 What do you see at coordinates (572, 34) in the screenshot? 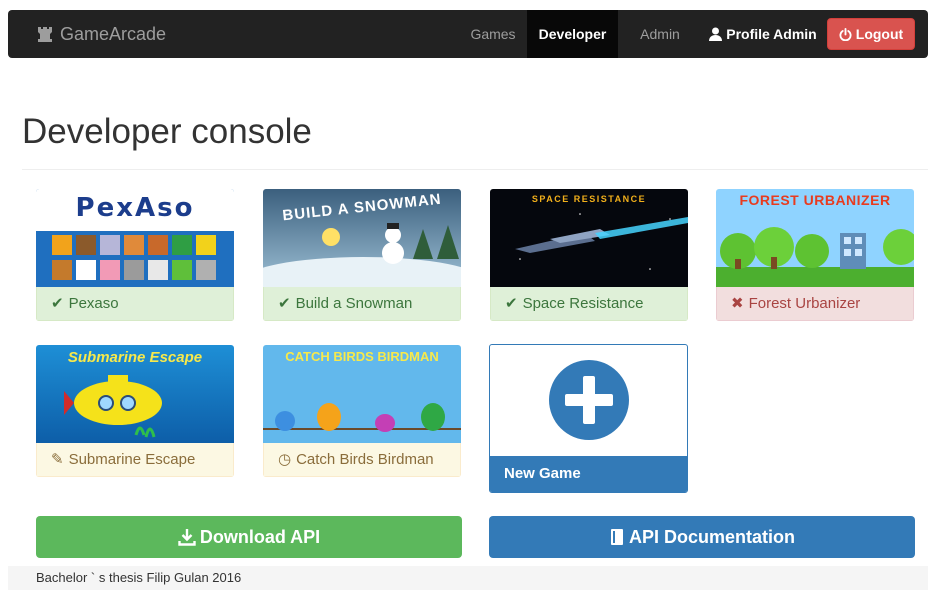
I see `nav-developer: Developer` at bounding box center [572, 34].